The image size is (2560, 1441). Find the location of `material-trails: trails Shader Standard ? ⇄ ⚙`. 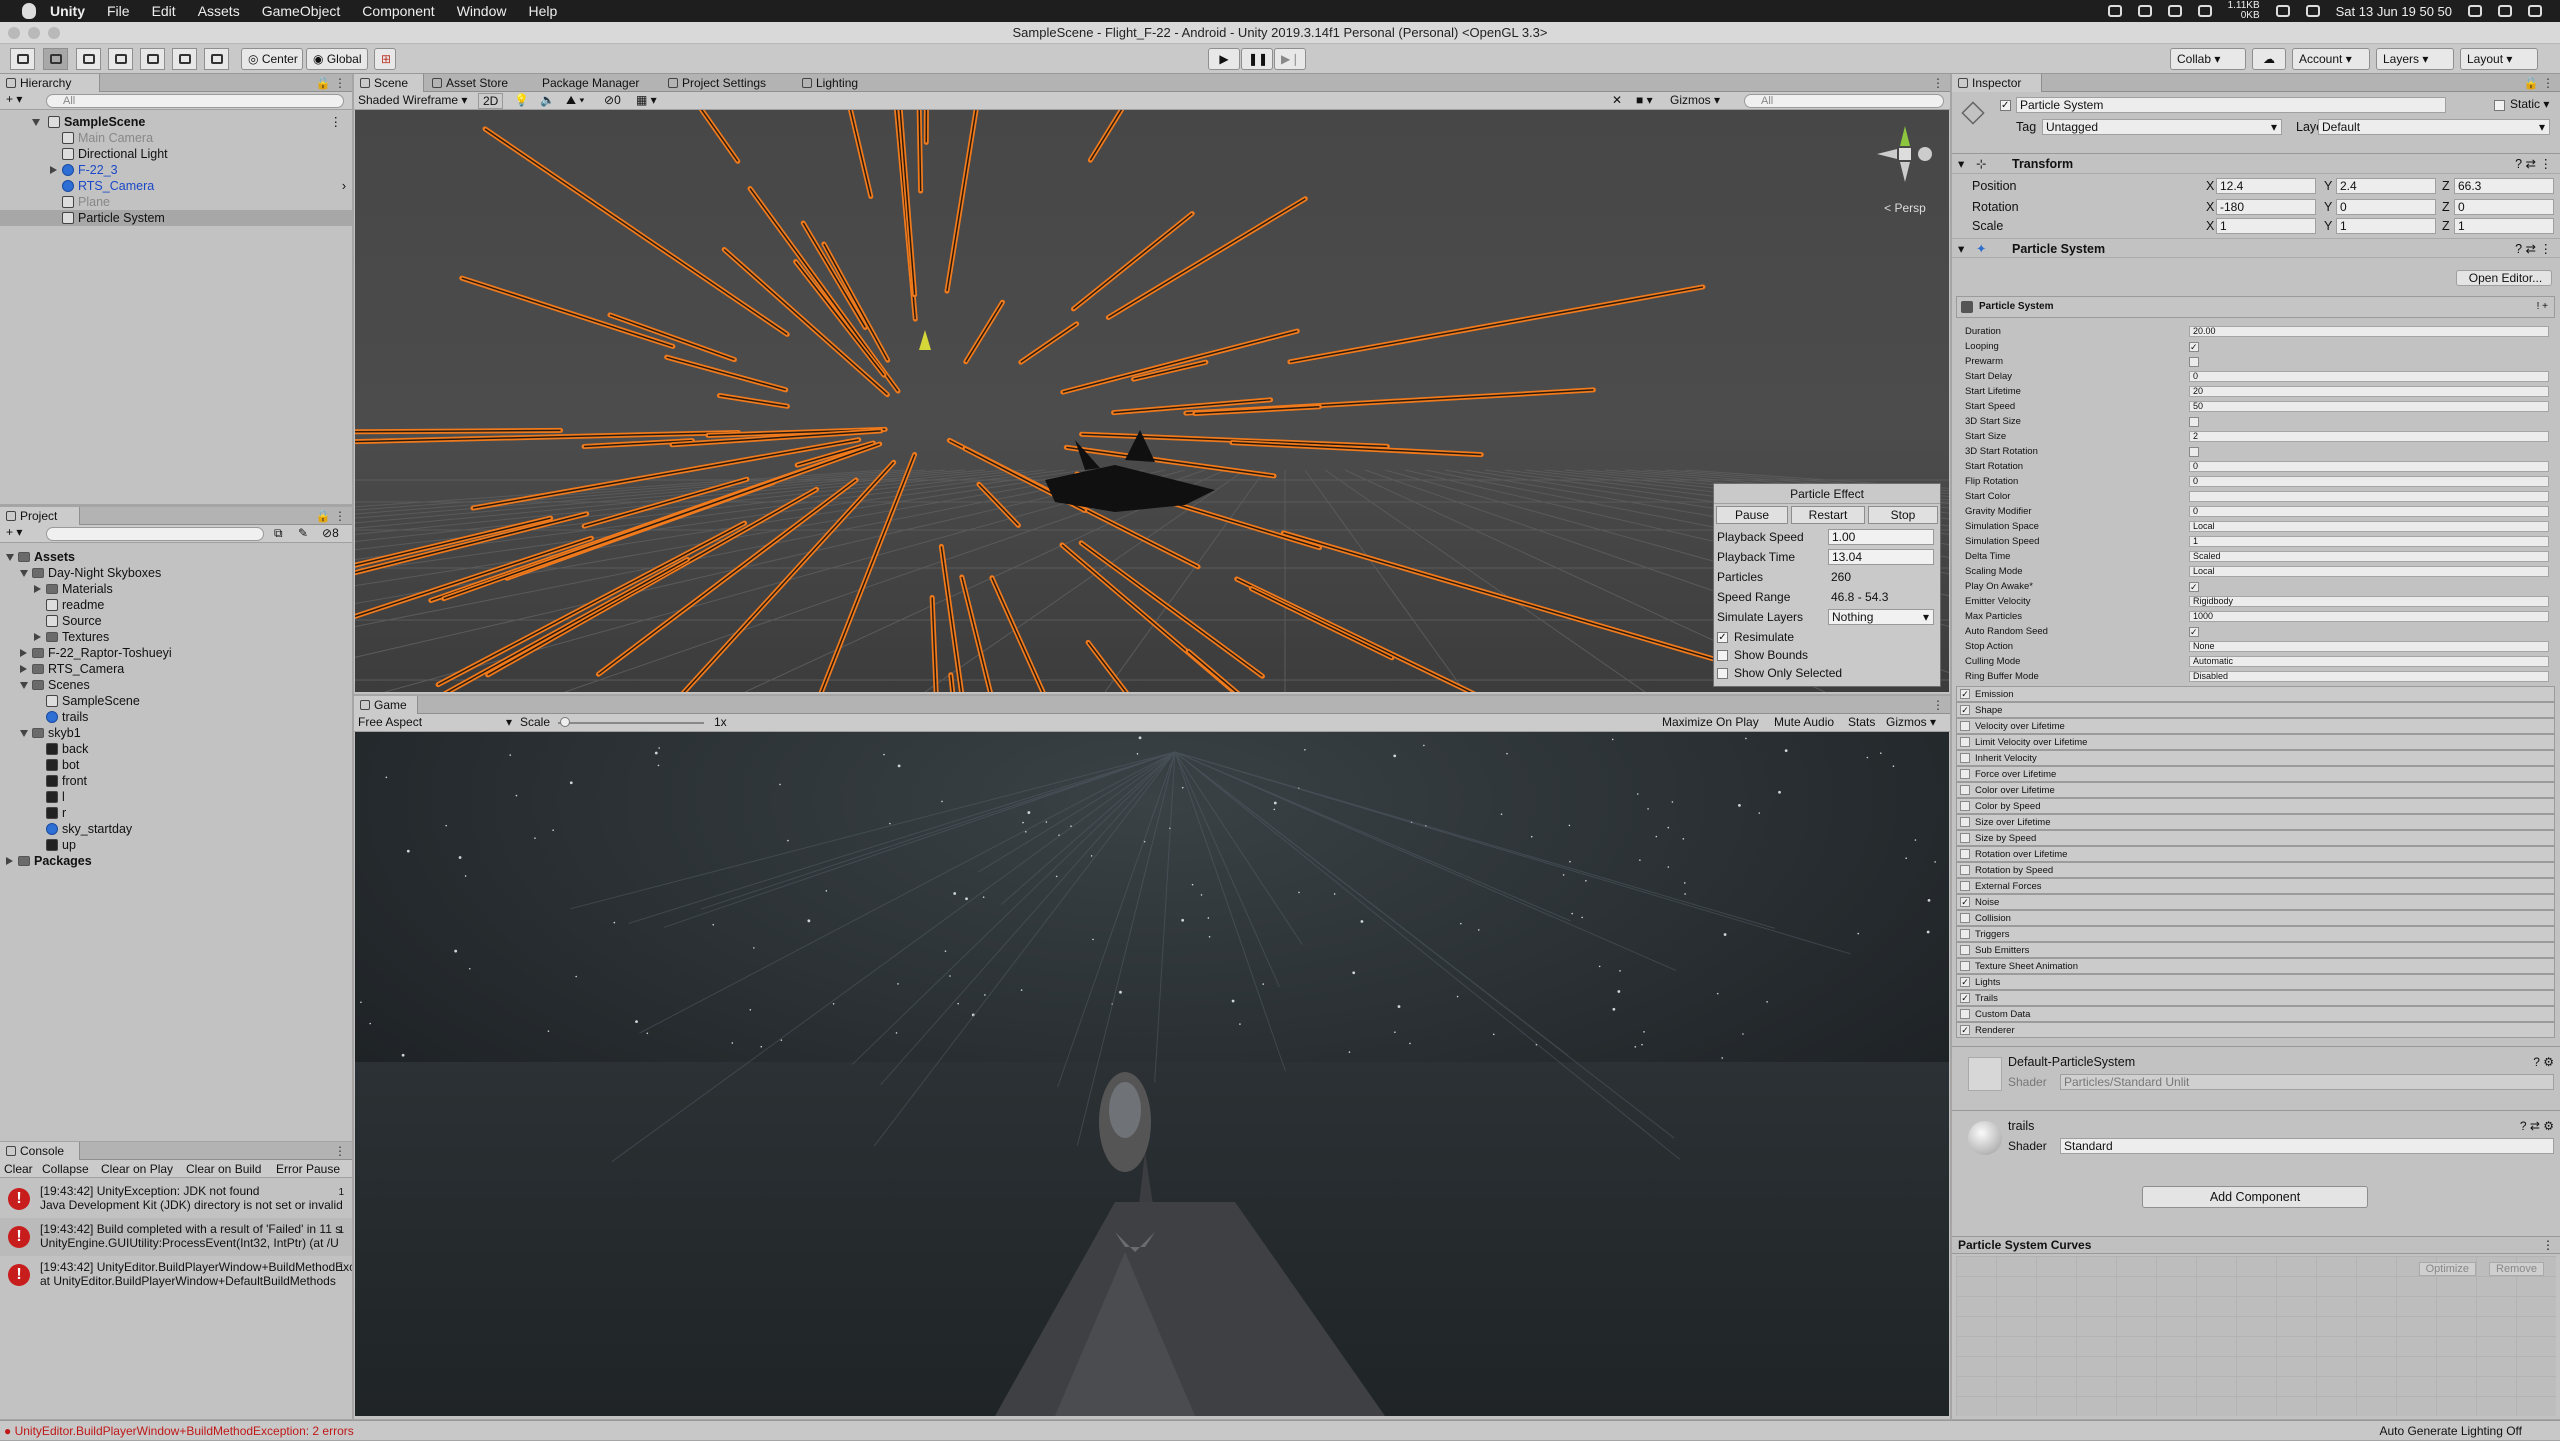

material-trails: trails Shader Standard ? ⇄ ⚙ is located at coordinates (2256, 1140).